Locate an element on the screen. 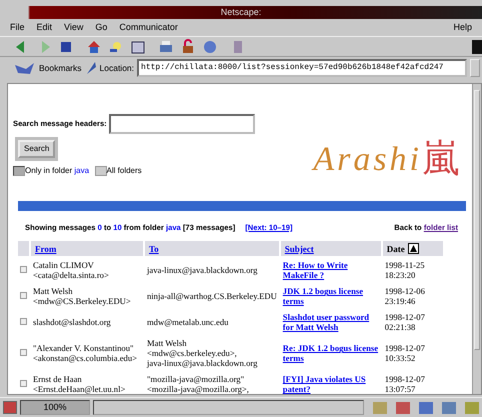  folder-link: java is located at coordinates (82, 170).